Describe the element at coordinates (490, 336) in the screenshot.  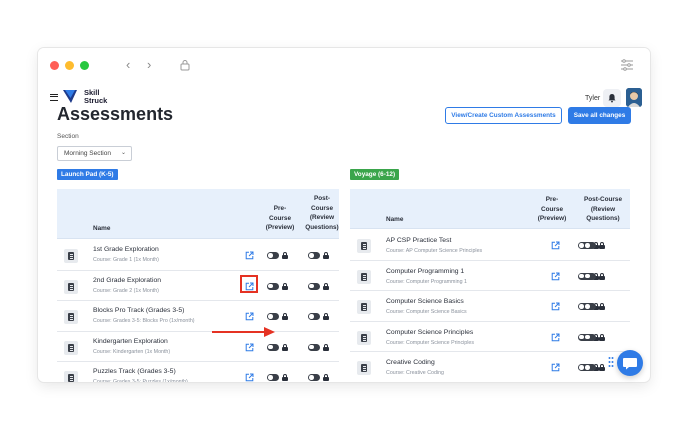
I see `table-row: Computer Science Principles Course` at that location.